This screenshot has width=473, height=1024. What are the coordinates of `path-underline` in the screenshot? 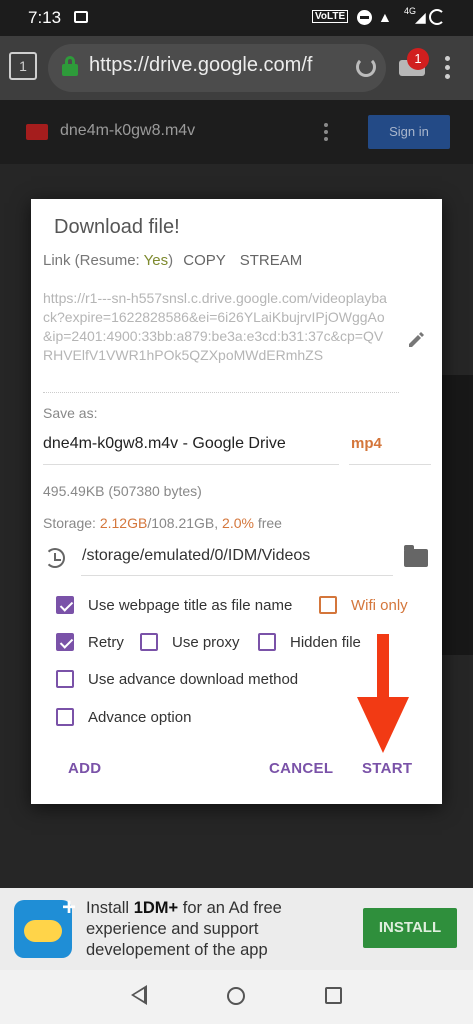 It's located at (237, 575).